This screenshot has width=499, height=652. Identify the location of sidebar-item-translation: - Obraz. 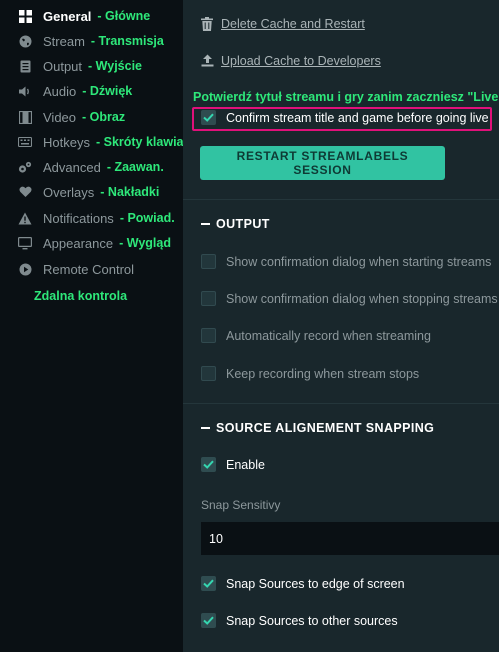
(104, 117).